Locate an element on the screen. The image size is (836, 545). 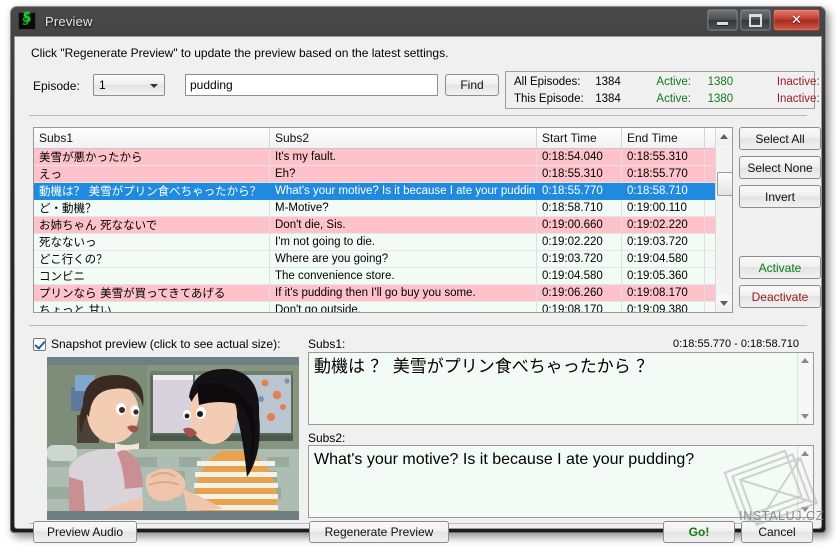
table-scrollbar is located at coordinates (723, 220).